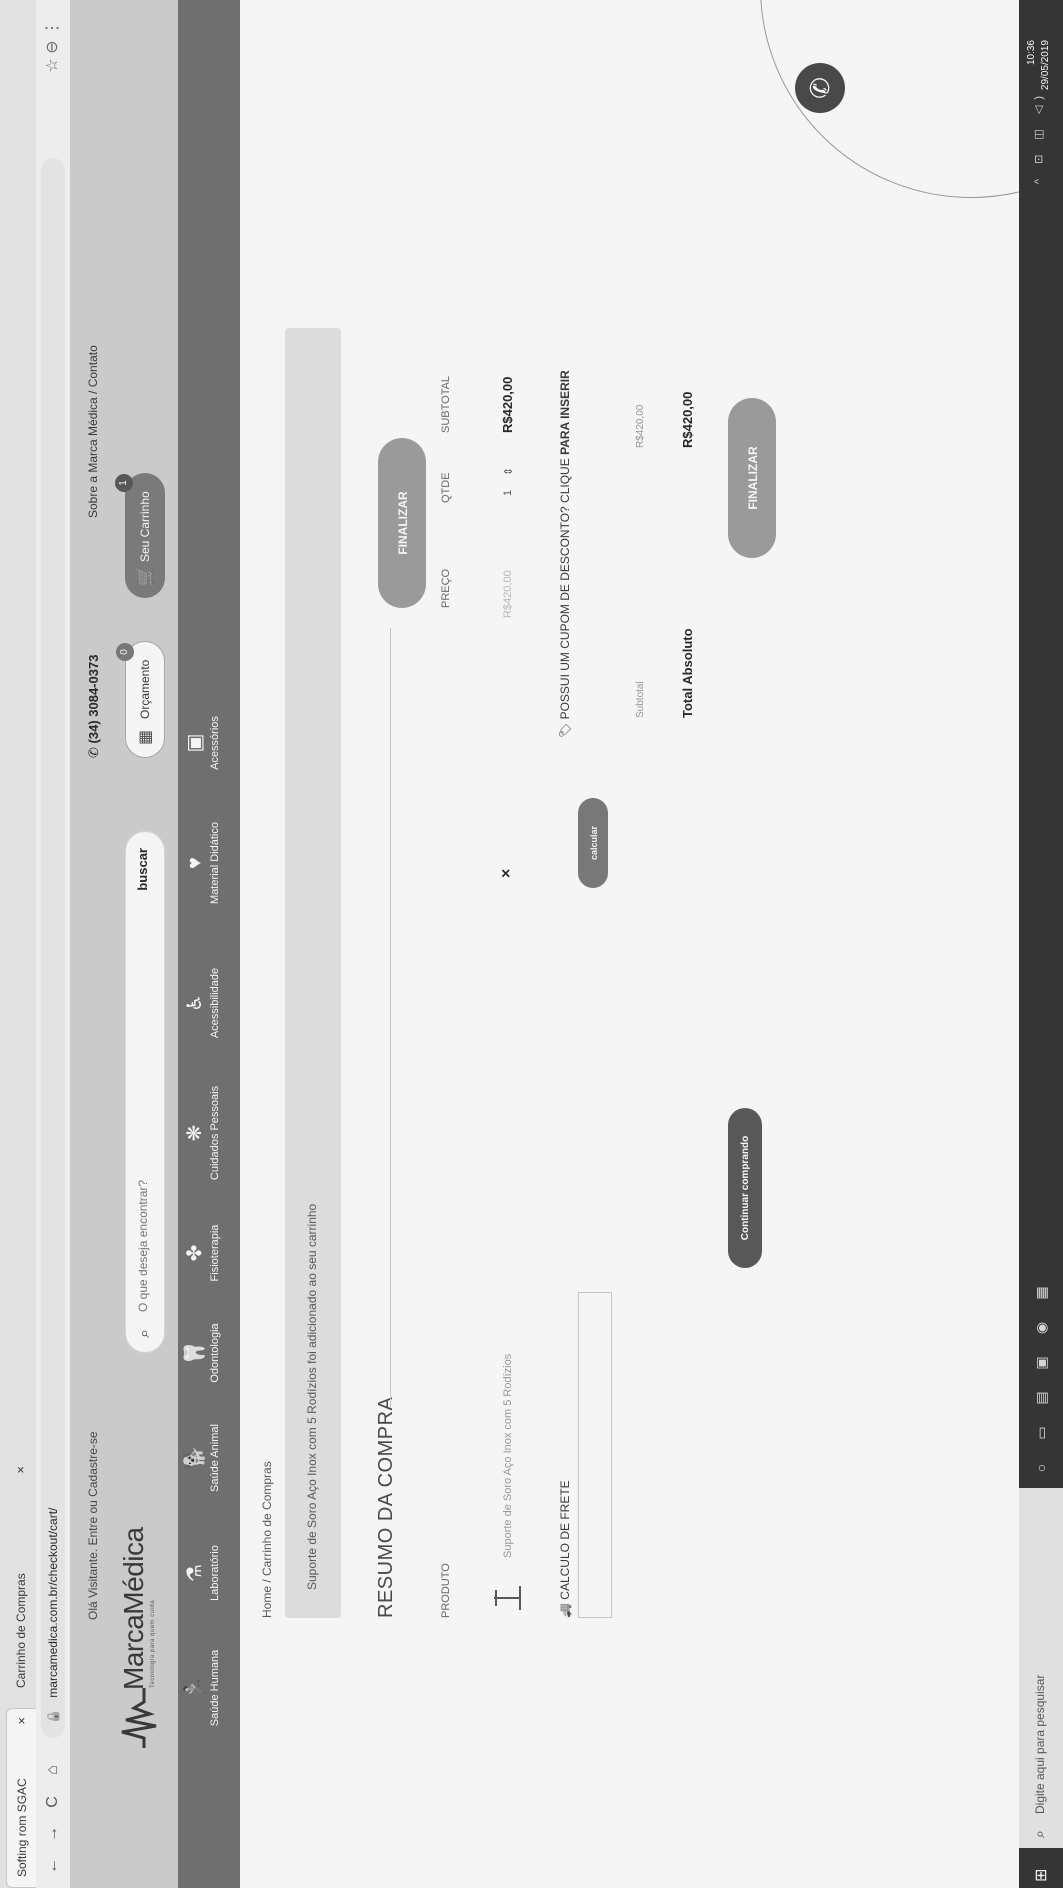 This screenshot has height=1888, width=1063. I want to click on category-saude-animal: 🐕 Saúde Animal, so click(202, 1458).